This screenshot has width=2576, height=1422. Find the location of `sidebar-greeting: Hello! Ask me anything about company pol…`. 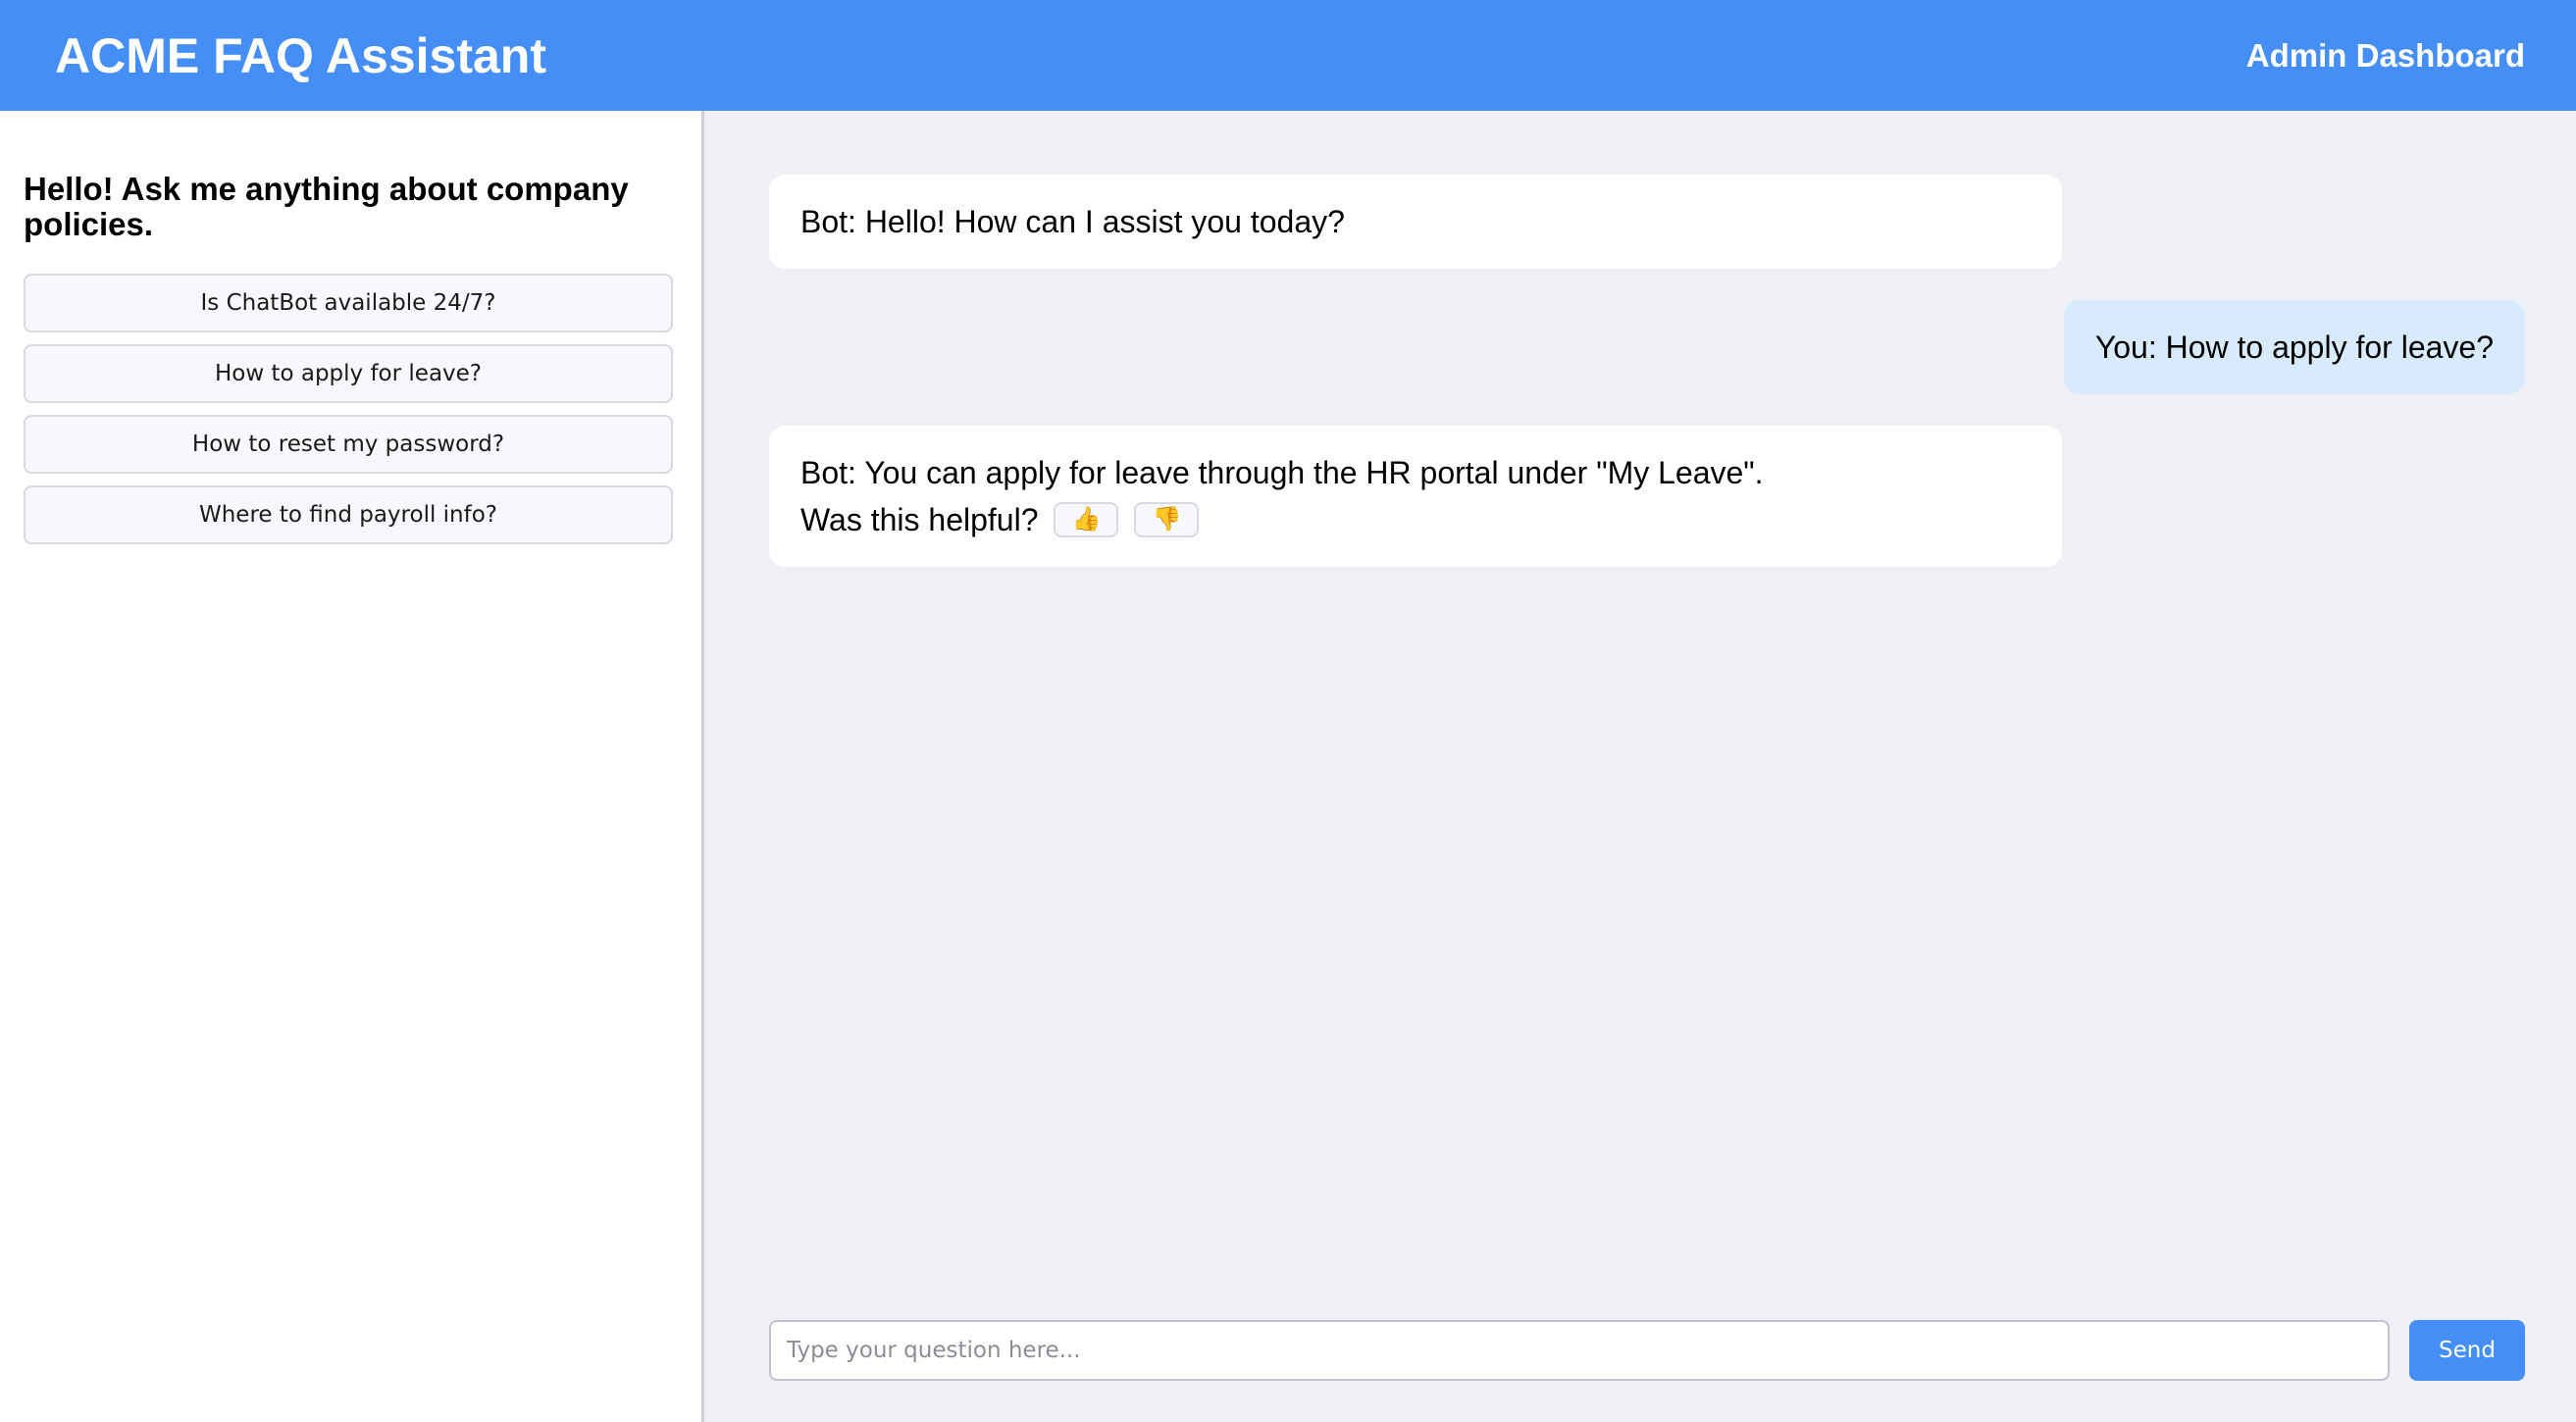

sidebar-greeting: Hello! Ask me anything about company pol… is located at coordinates (326, 206).